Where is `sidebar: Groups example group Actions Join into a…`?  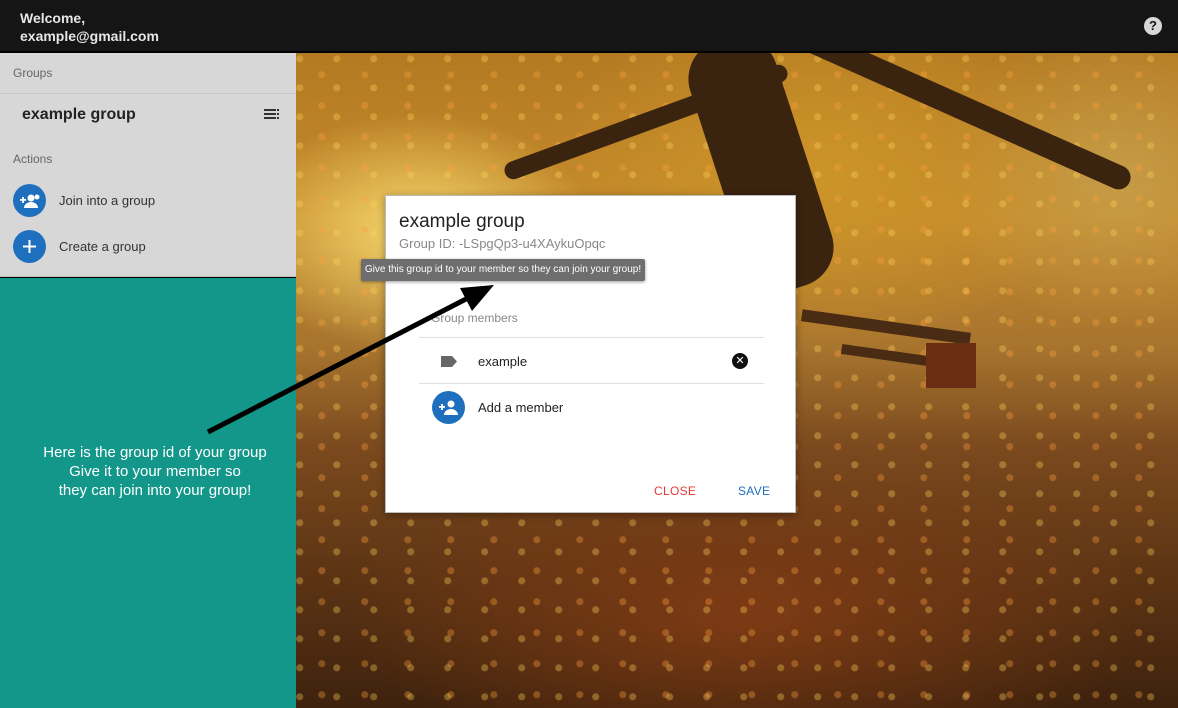
sidebar: Groups example group Actions Join into a… is located at coordinates (148, 165).